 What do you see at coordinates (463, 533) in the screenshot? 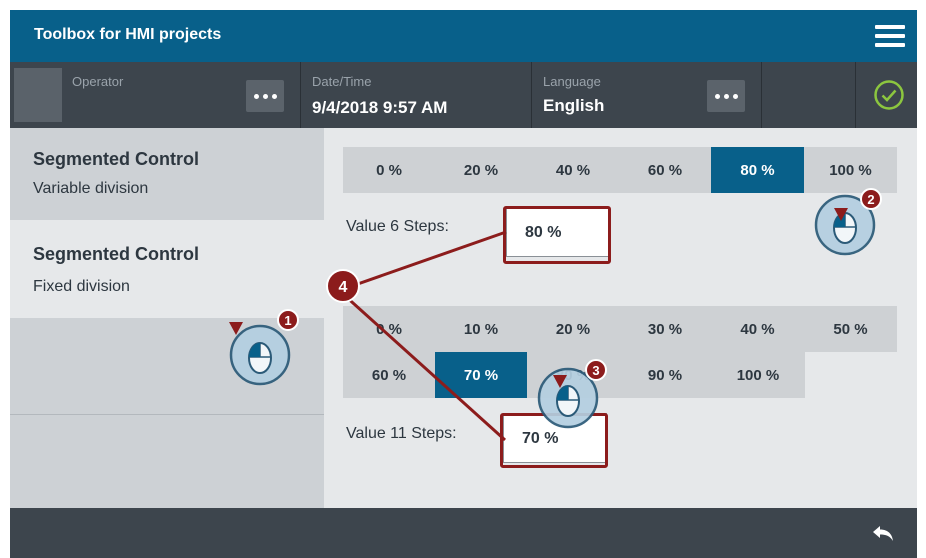
I see `bottom-bar` at bounding box center [463, 533].